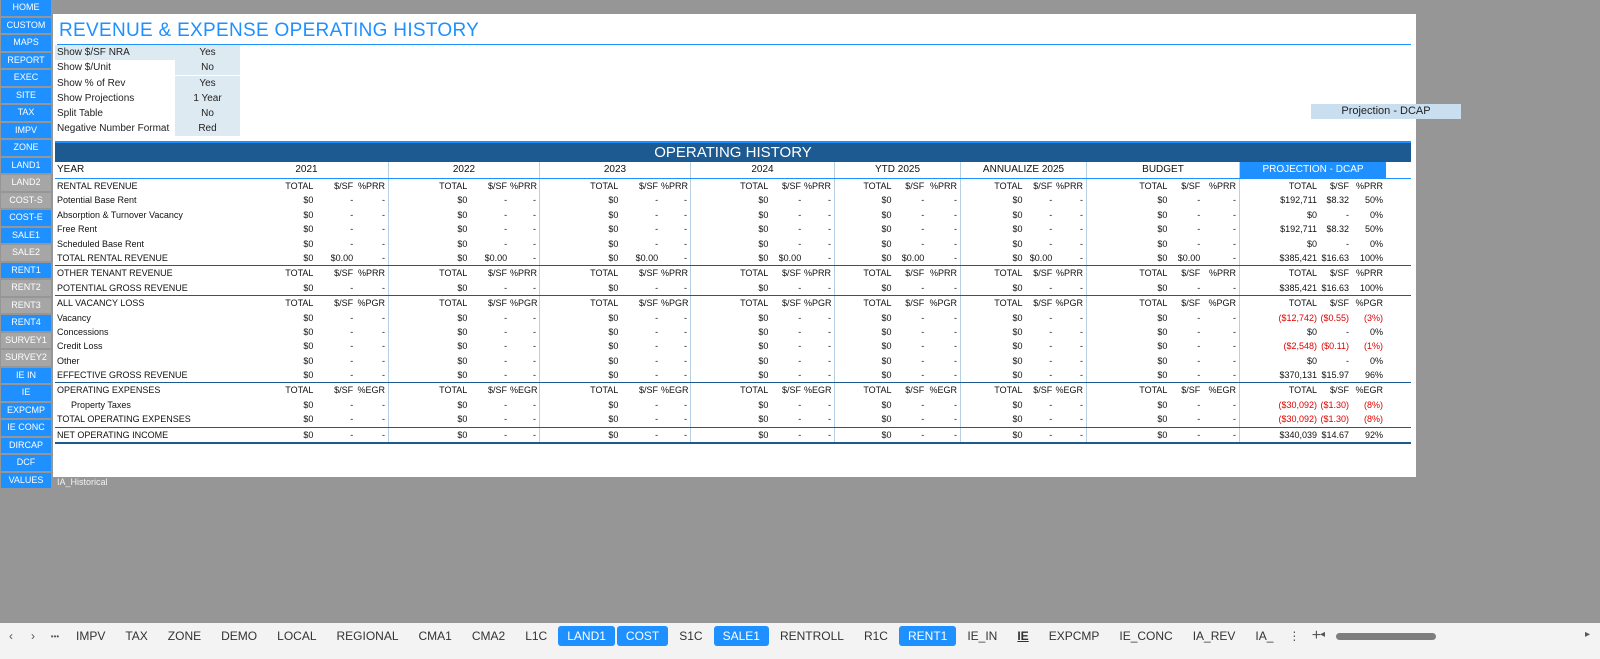  What do you see at coordinates (113, 434) in the screenshot?
I see `row-label: NET OPERATING INCOME` at bounding box center [113, 434].